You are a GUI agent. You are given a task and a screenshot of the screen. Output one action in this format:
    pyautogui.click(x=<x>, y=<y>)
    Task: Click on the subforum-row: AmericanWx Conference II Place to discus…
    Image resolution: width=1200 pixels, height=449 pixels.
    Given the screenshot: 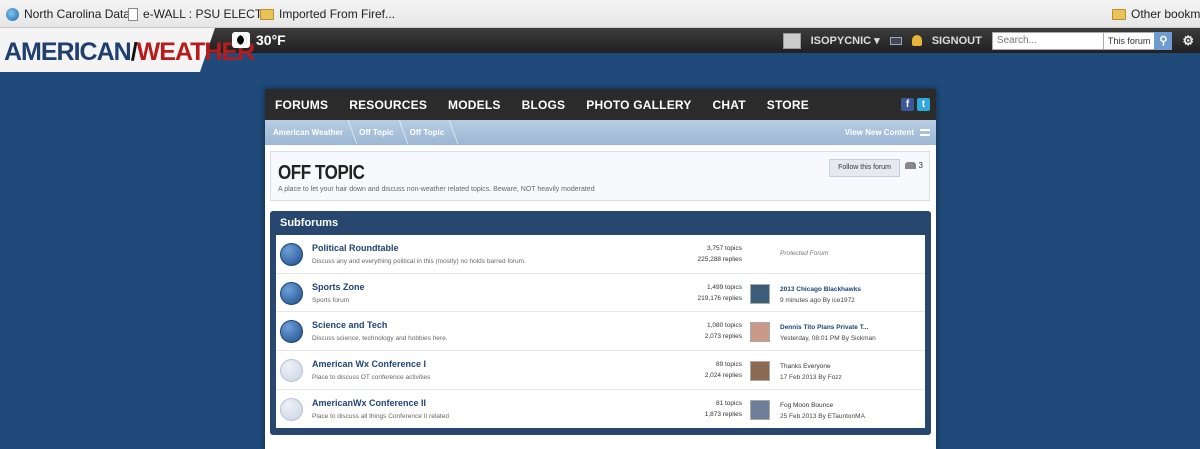 What is the action you would take?
    pyautogui.click(x=600, y=409)
    